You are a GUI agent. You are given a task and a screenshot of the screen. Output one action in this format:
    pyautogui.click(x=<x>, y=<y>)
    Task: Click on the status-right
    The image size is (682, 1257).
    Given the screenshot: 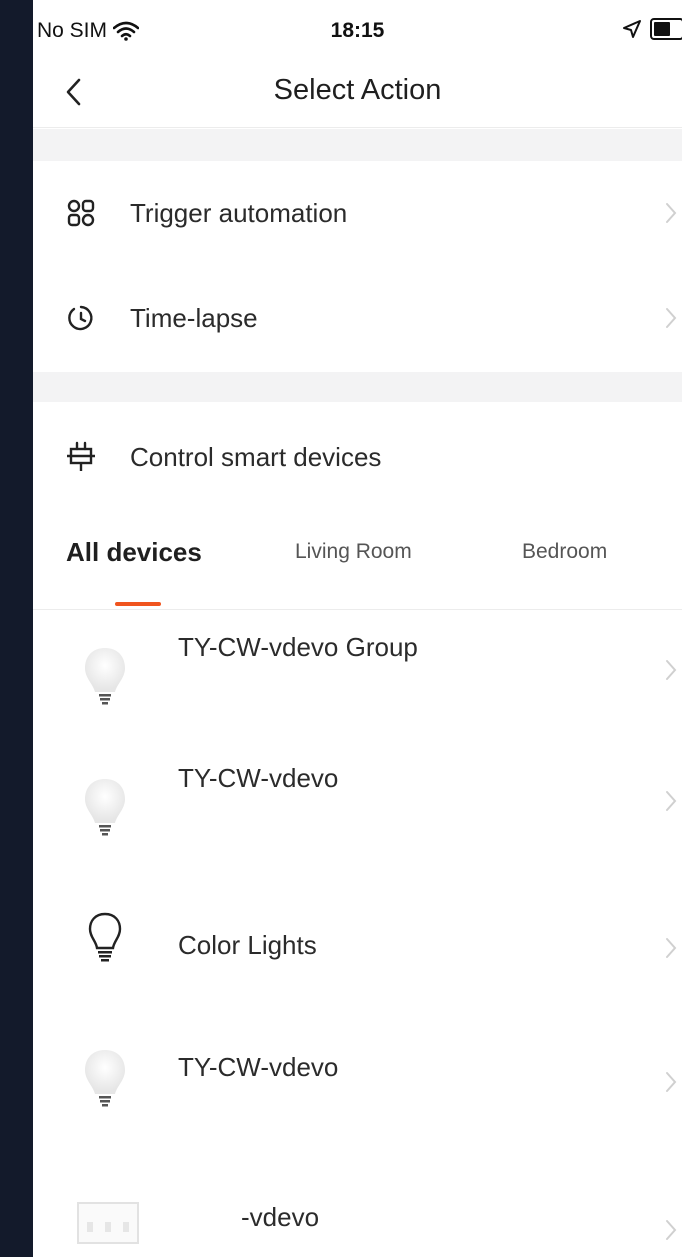 What is the action you would take?
    pyautogui.click(x=652, y=29)
    